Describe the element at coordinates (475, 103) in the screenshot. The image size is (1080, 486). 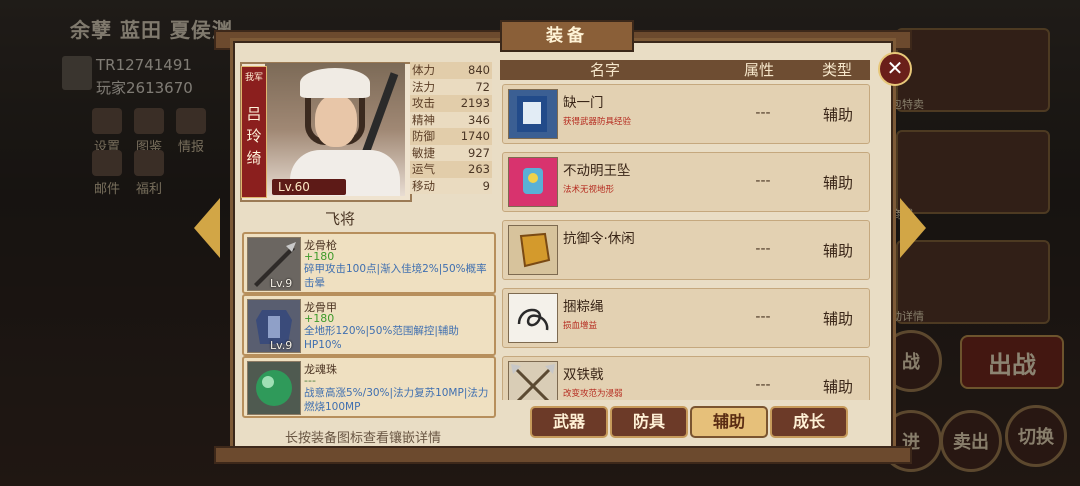
I see `stat-value: 2193` at that location.